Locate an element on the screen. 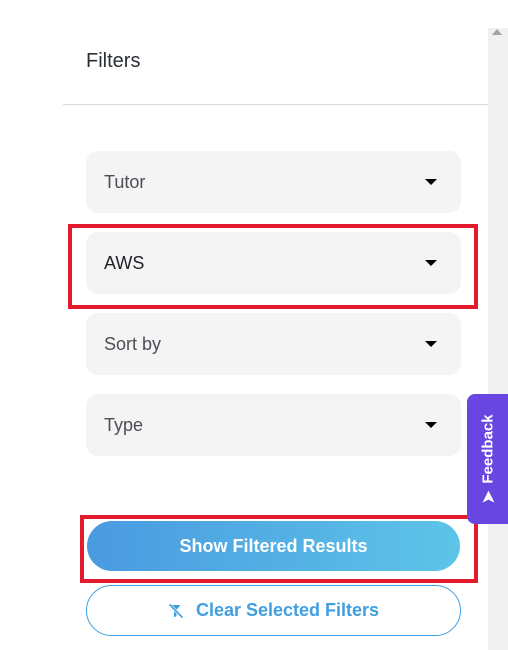  show-filtered-results-label: Show Filtered Results is located at coordinates (273, 545).